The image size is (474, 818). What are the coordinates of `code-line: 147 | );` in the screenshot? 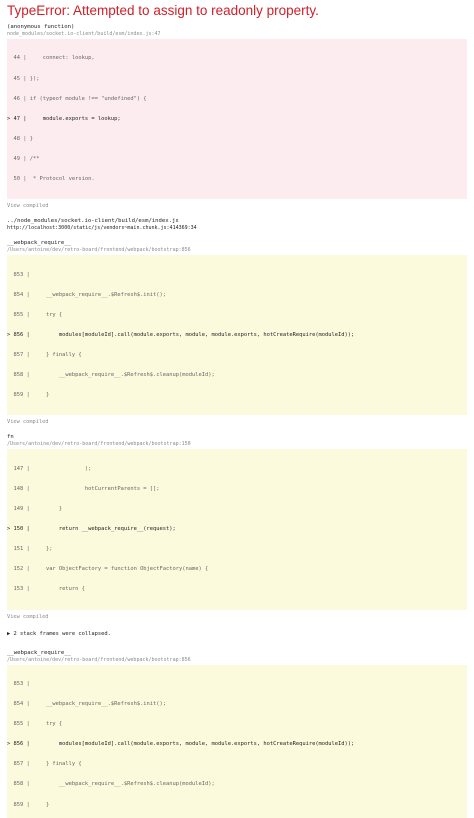 It's located at (49, 468).